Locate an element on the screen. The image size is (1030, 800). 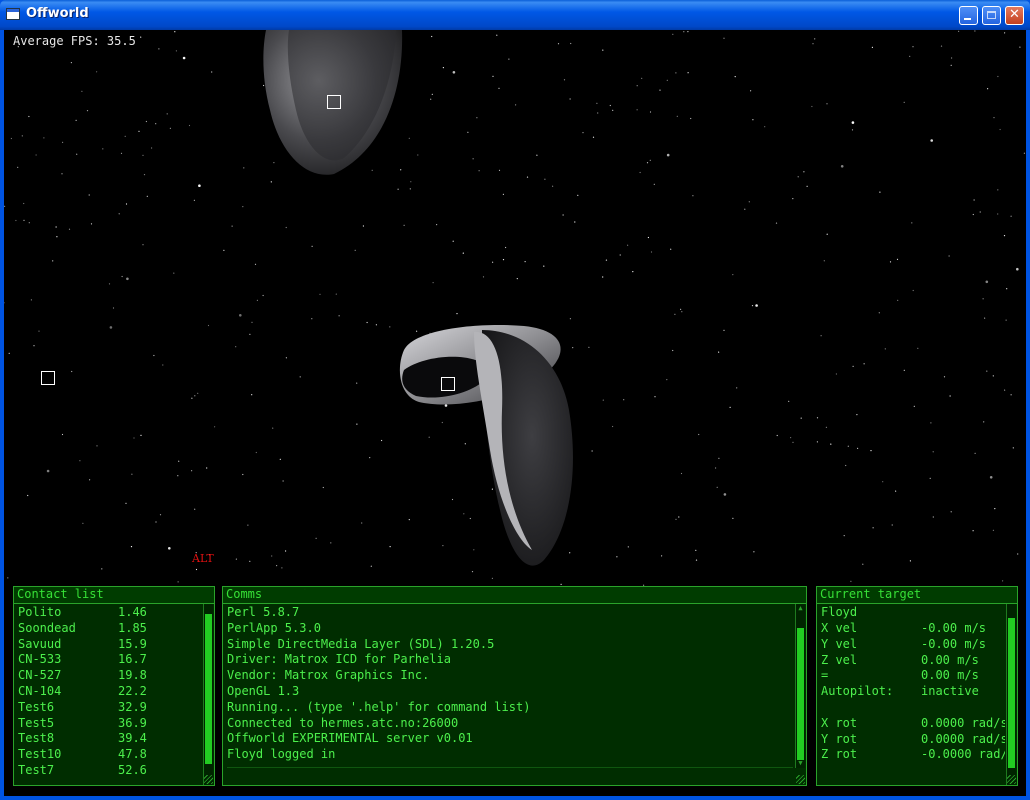
contact-distance: 47.8 is located at coordinates (132, 754).